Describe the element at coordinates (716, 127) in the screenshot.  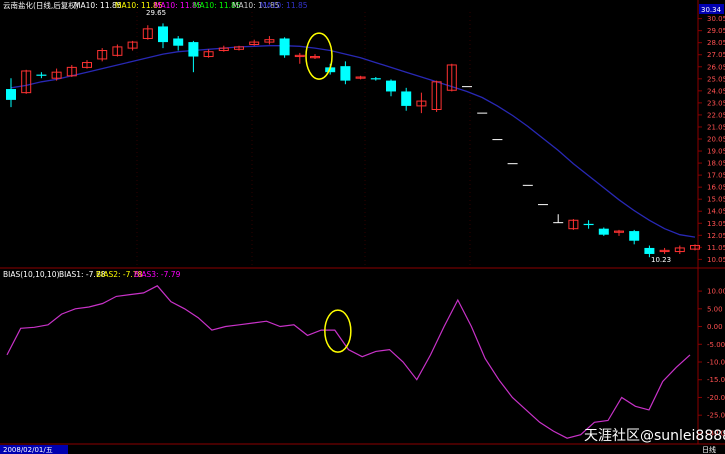
I see `price-tick-label: 21.05` at that location.